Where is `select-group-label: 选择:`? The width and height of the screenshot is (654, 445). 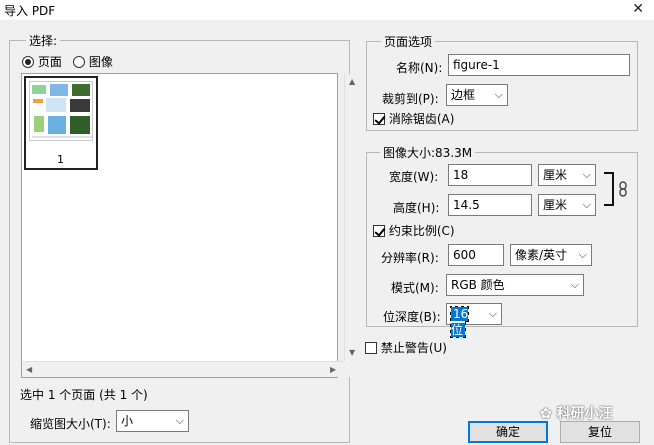
select-group-label: 选择: is located at coordinates (43, 40).